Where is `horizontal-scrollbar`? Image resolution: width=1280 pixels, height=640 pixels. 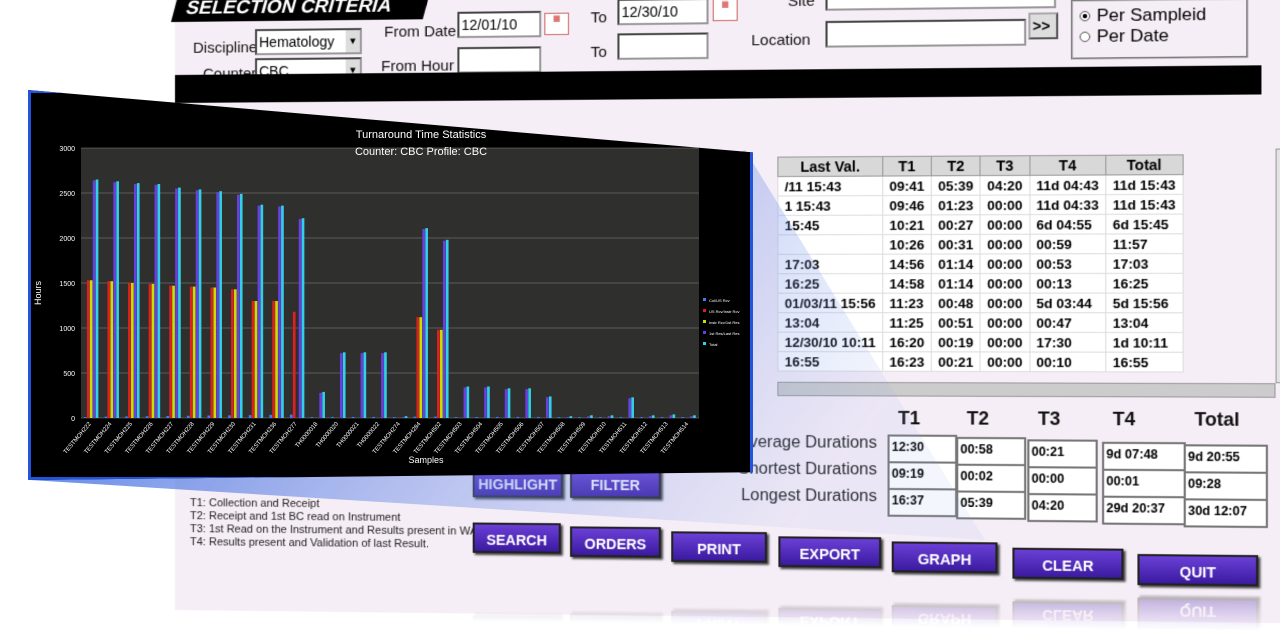
horizontal-scrollbar is located at coordinates (1026, 389).